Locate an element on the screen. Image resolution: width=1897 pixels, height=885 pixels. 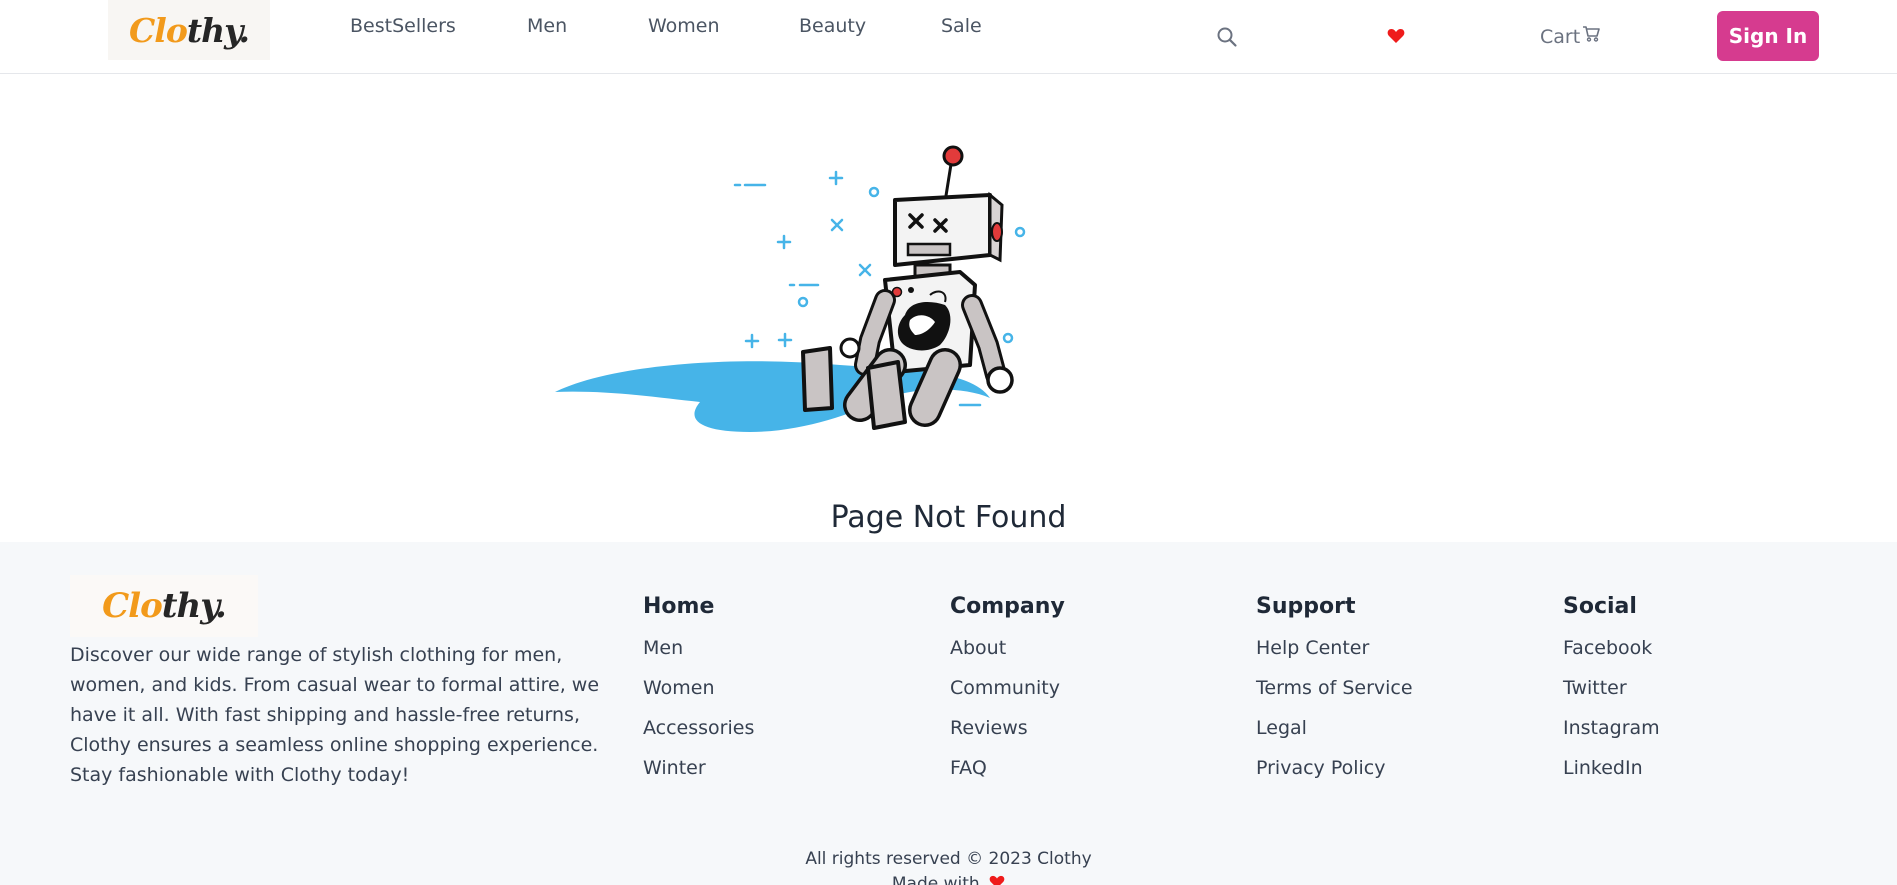
nav-men: Men is located at coordinates (547, 26).